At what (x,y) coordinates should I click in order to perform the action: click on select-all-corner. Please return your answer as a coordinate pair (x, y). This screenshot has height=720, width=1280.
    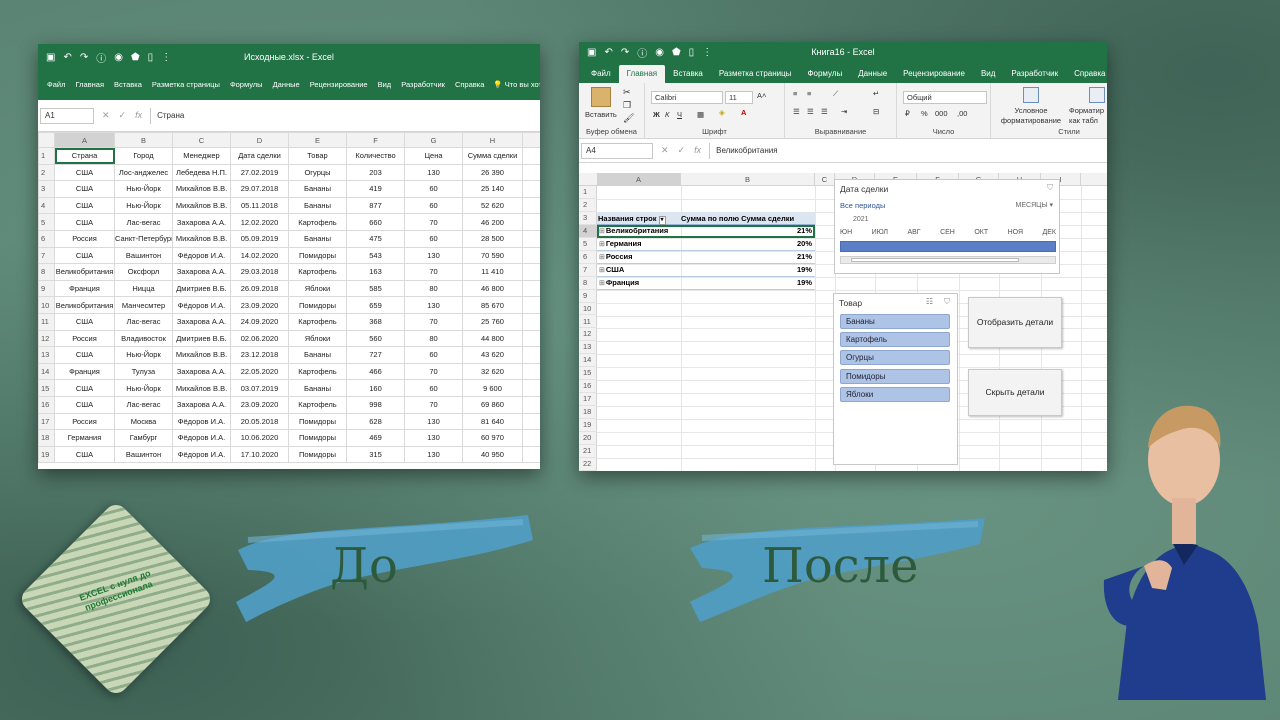
    Looking at the image, I should click on (46, 140).